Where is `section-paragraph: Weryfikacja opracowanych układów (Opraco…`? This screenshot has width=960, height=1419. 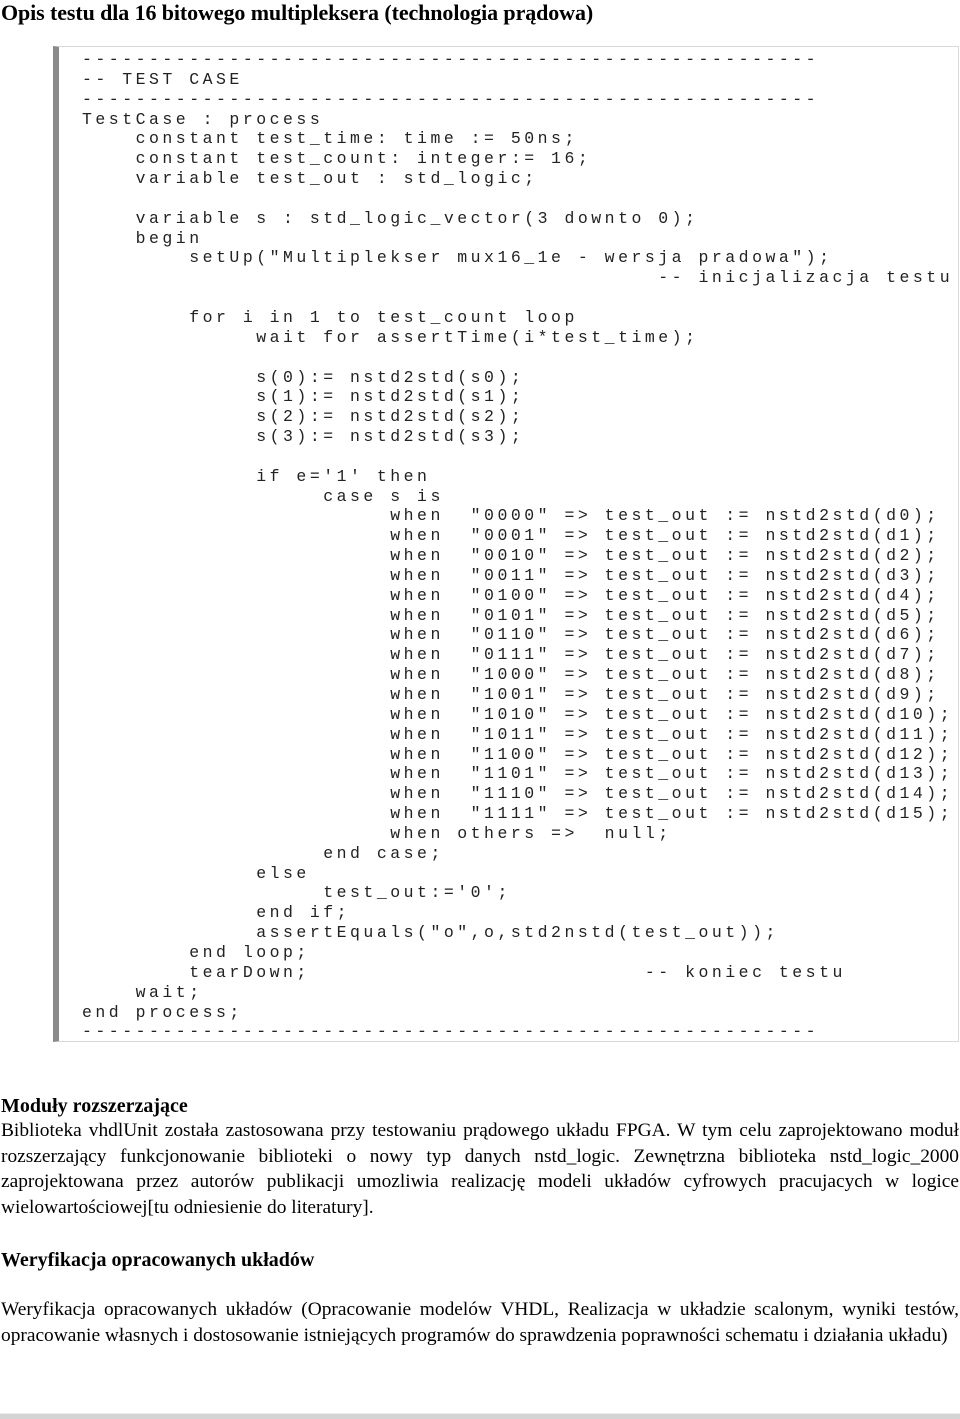
section-paragraph: Weryfikacja opracowanych układów (Opraco… is located at coordinates (480, 1322).